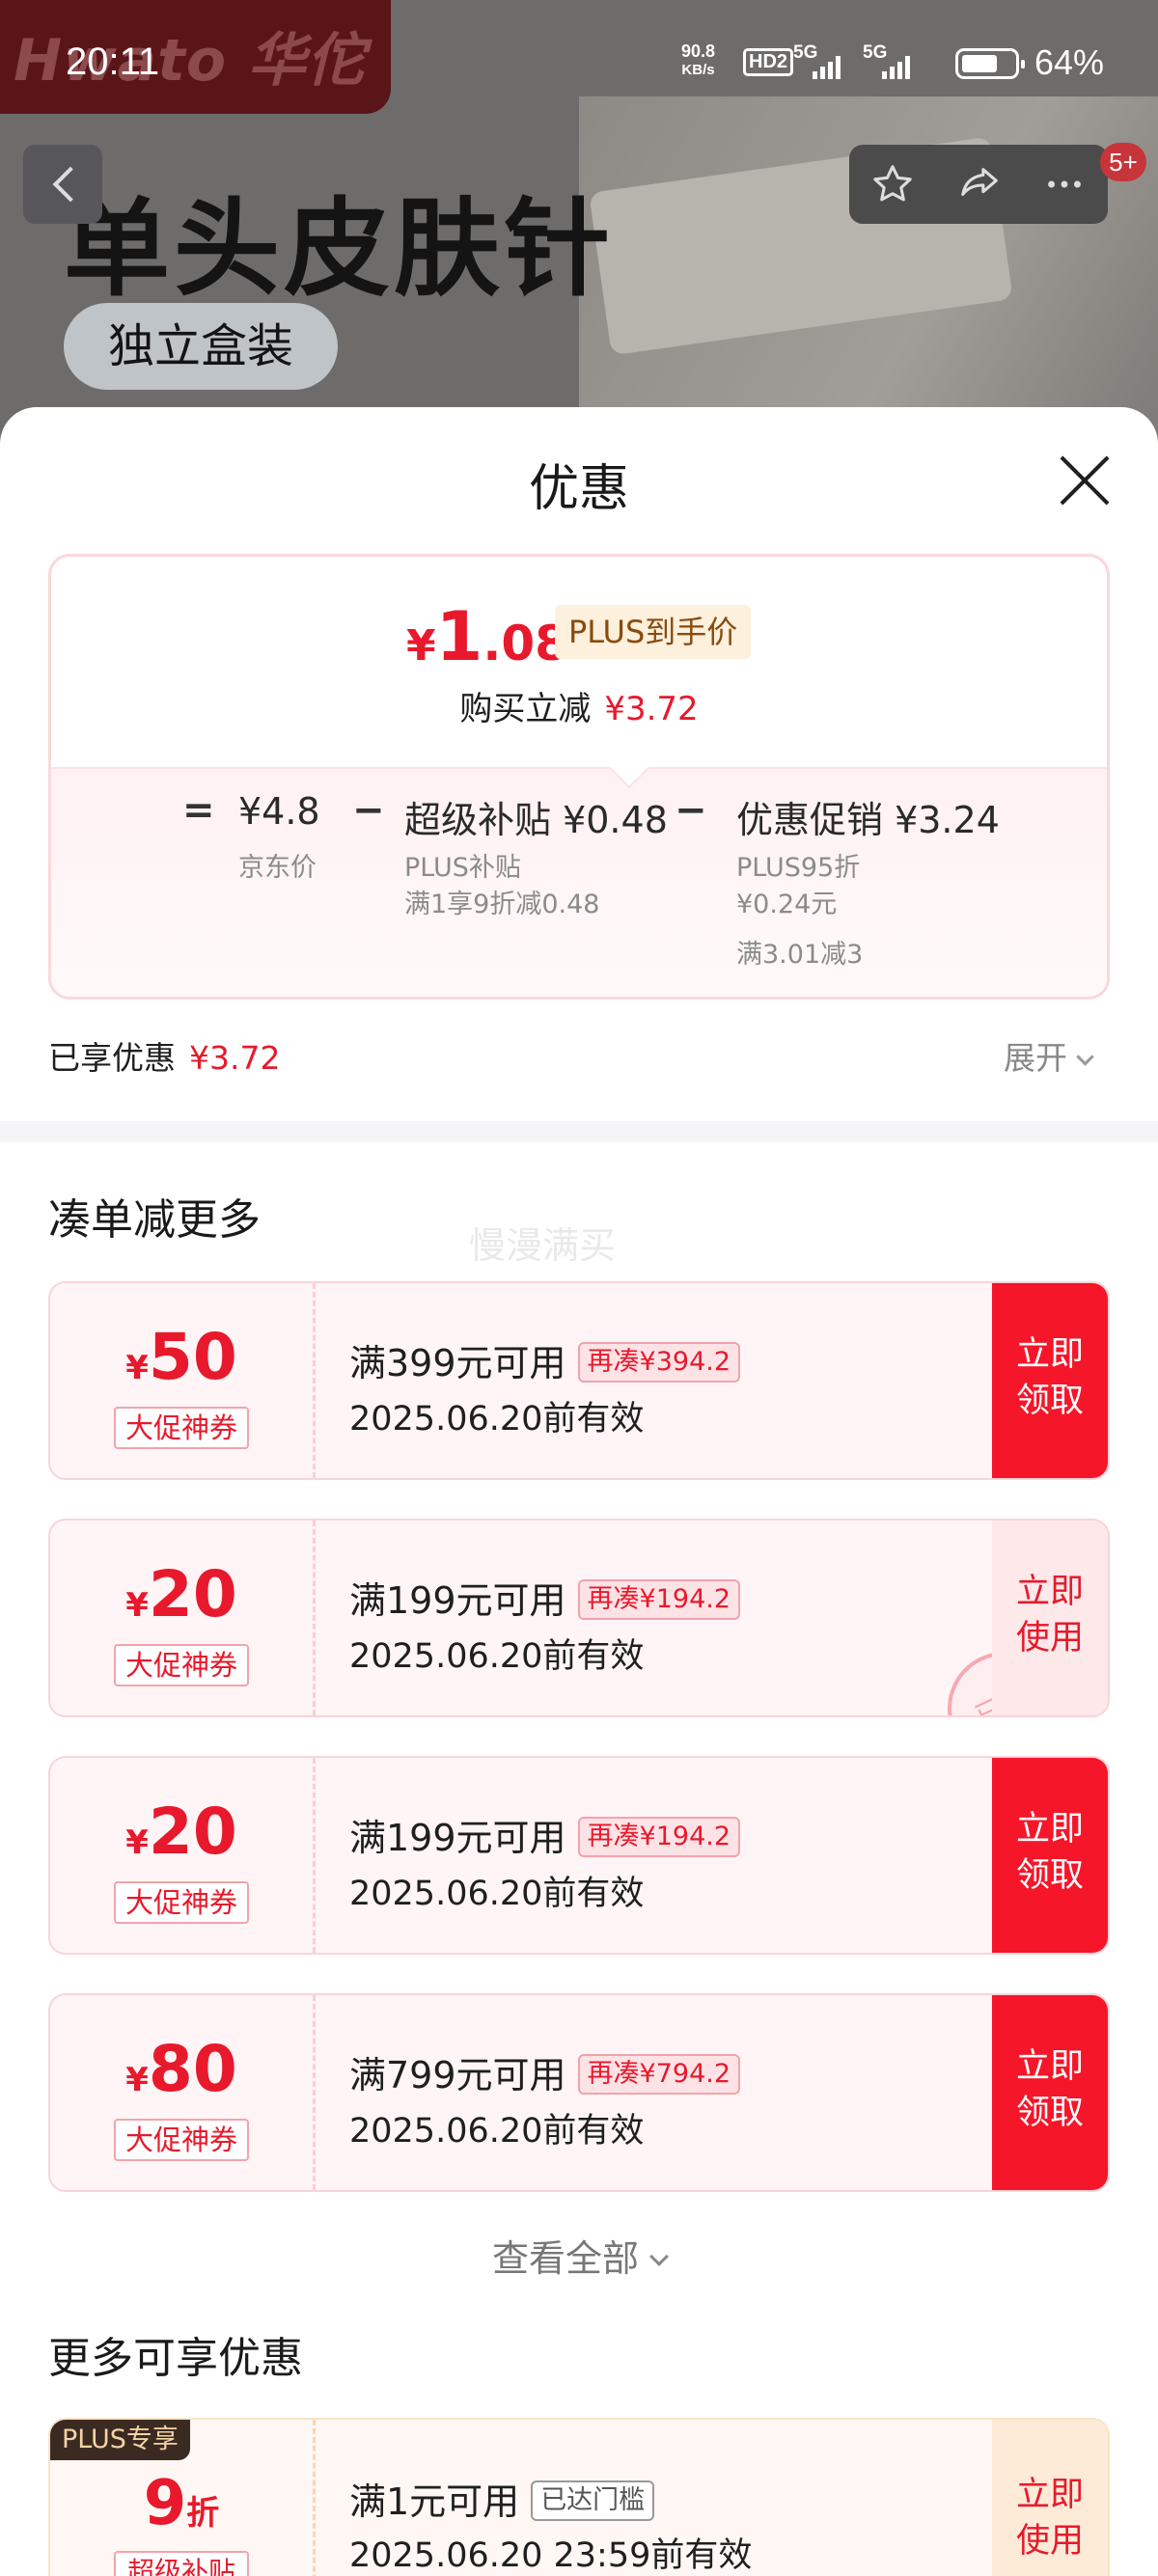  Describe the element at coordinates (154, 1220) in the screenshot. I see `section-title-bundle: 凑单减更多` at that location.